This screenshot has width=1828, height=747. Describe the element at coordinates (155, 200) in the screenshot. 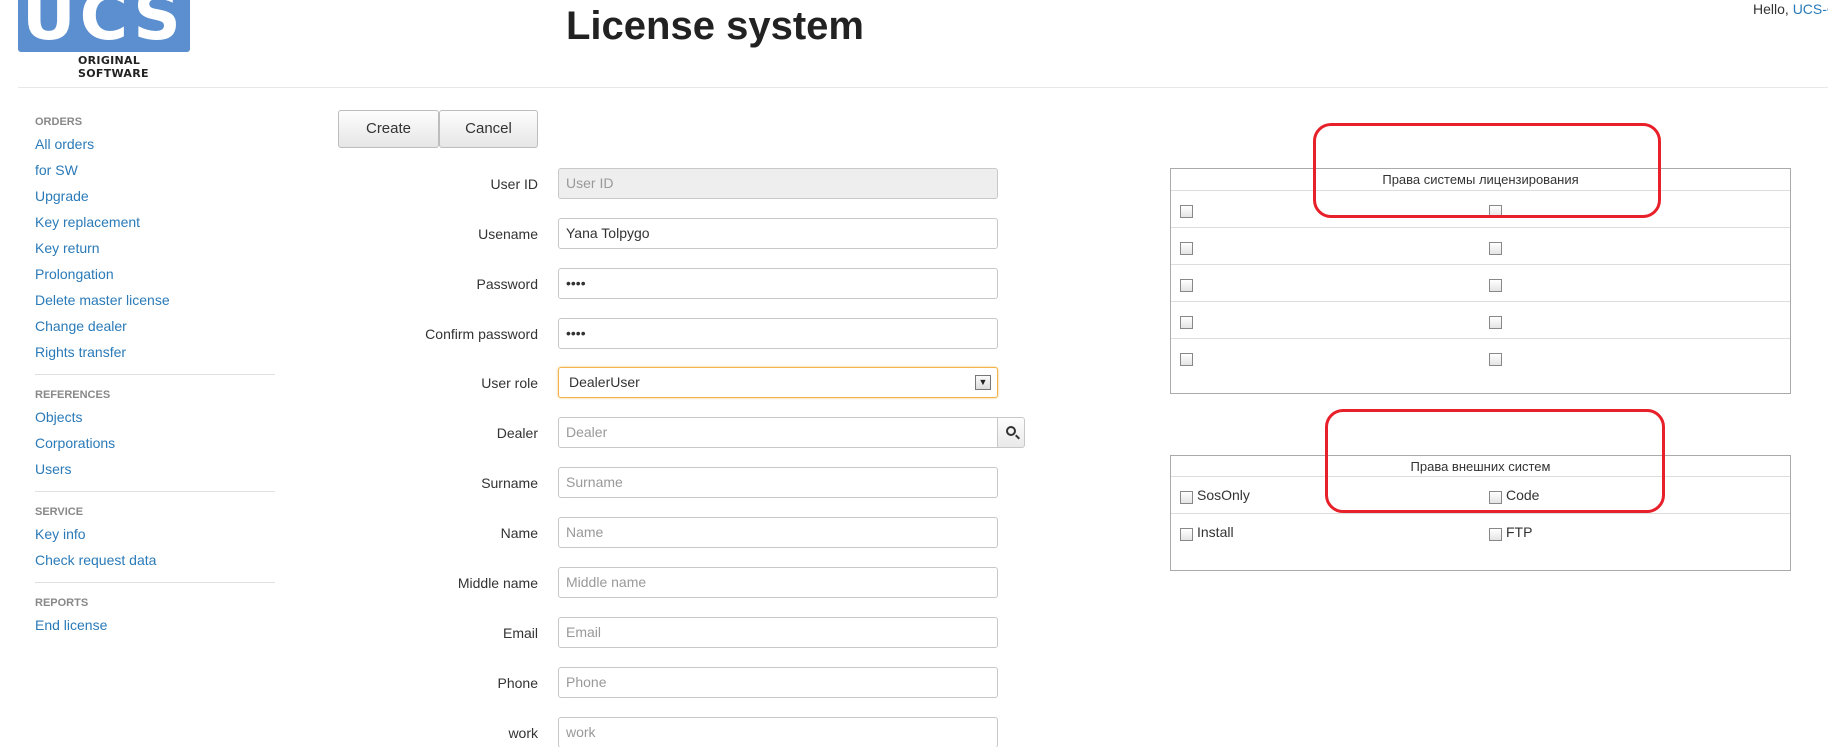

I see `nav-item-upgrade: Upgrade` at that location.